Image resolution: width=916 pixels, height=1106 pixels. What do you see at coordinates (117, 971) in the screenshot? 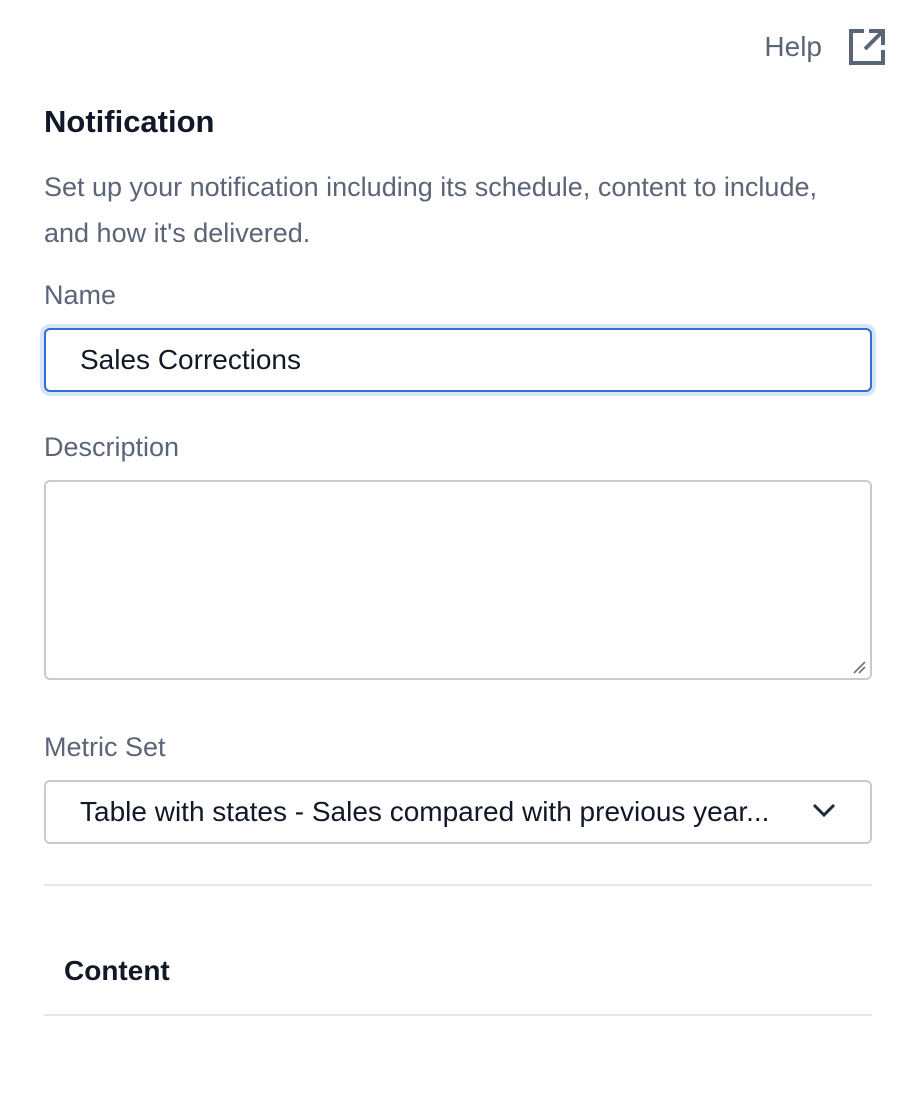
I see `content-section-title: Content` at bounding box center [117, 971].